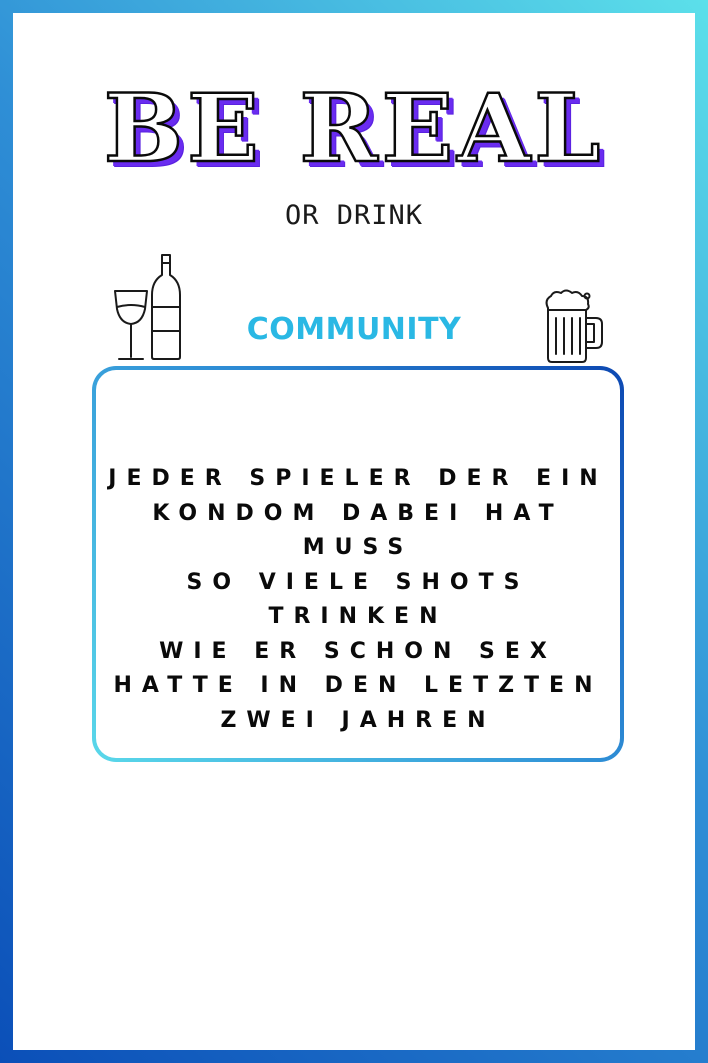  What do you see at coordinates (354, 215) in the screenshot?
I see `game-subtitle: OR DRINK` at bounding box center [354, 215].